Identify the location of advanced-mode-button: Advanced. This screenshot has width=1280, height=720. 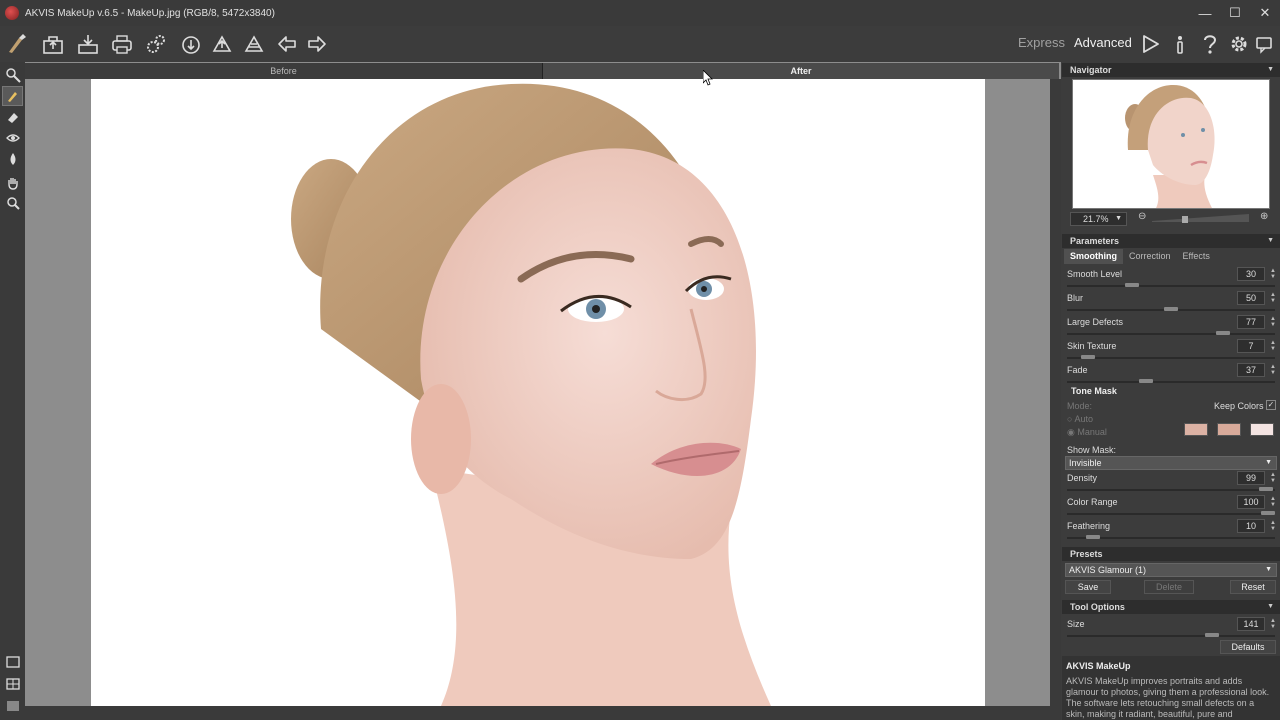
(1103, 42).